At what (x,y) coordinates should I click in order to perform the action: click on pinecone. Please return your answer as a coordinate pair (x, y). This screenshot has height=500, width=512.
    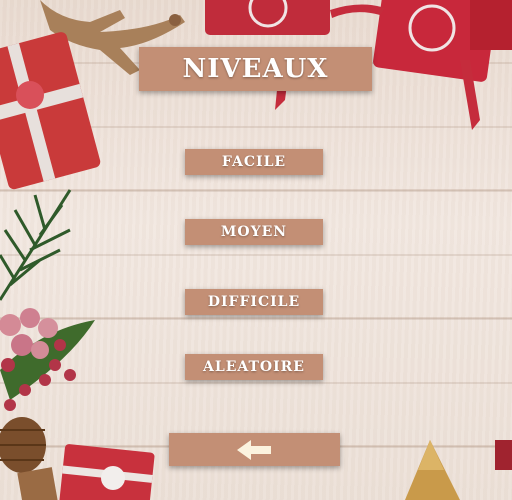
    Looking at the image, I should click on (23, 445).